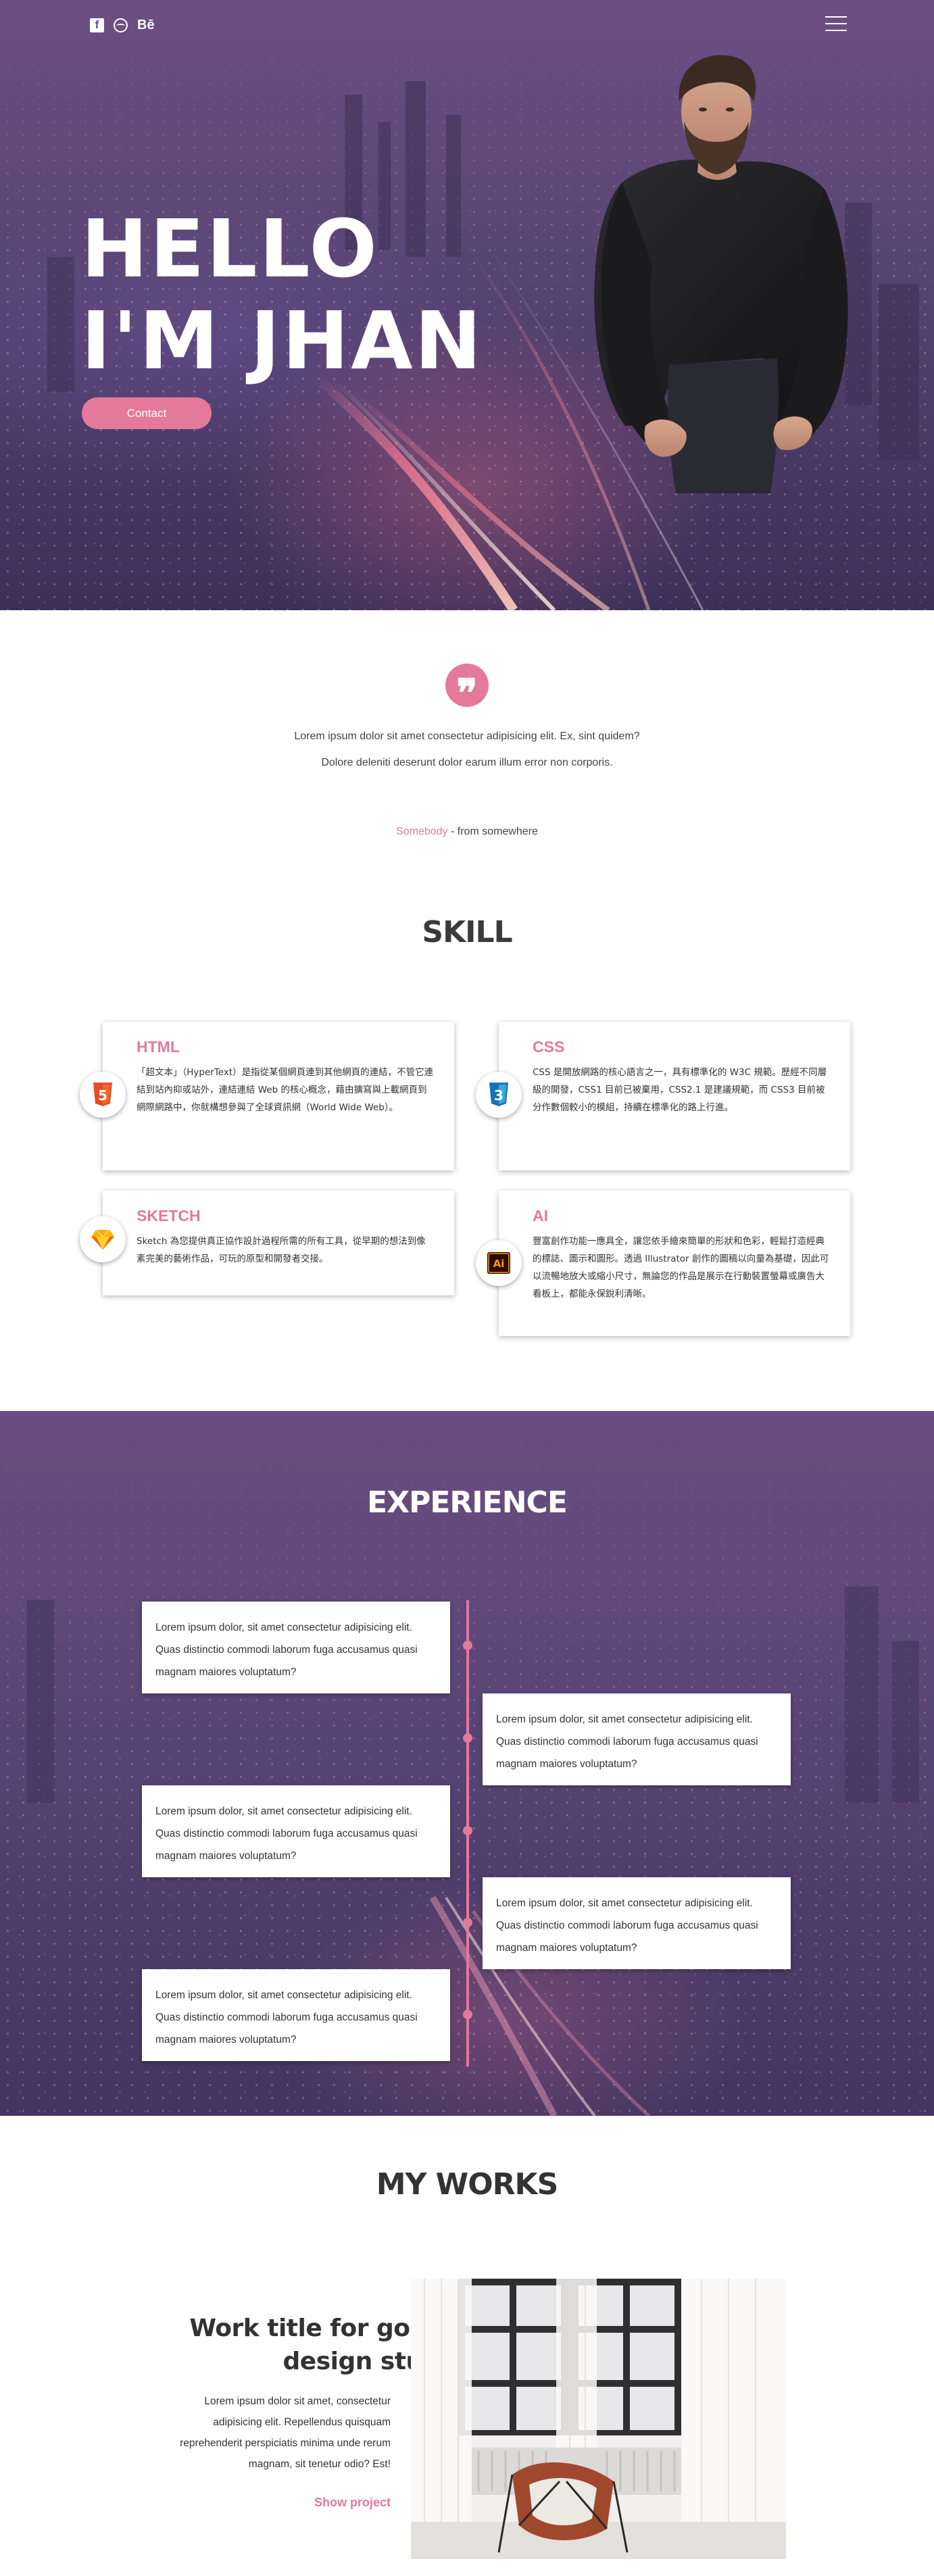 This screenshot has height=2576, width=934. Describe the element at coordinates (549, 1047) in the screenshot. I see `skill-name: CSS` at that location.